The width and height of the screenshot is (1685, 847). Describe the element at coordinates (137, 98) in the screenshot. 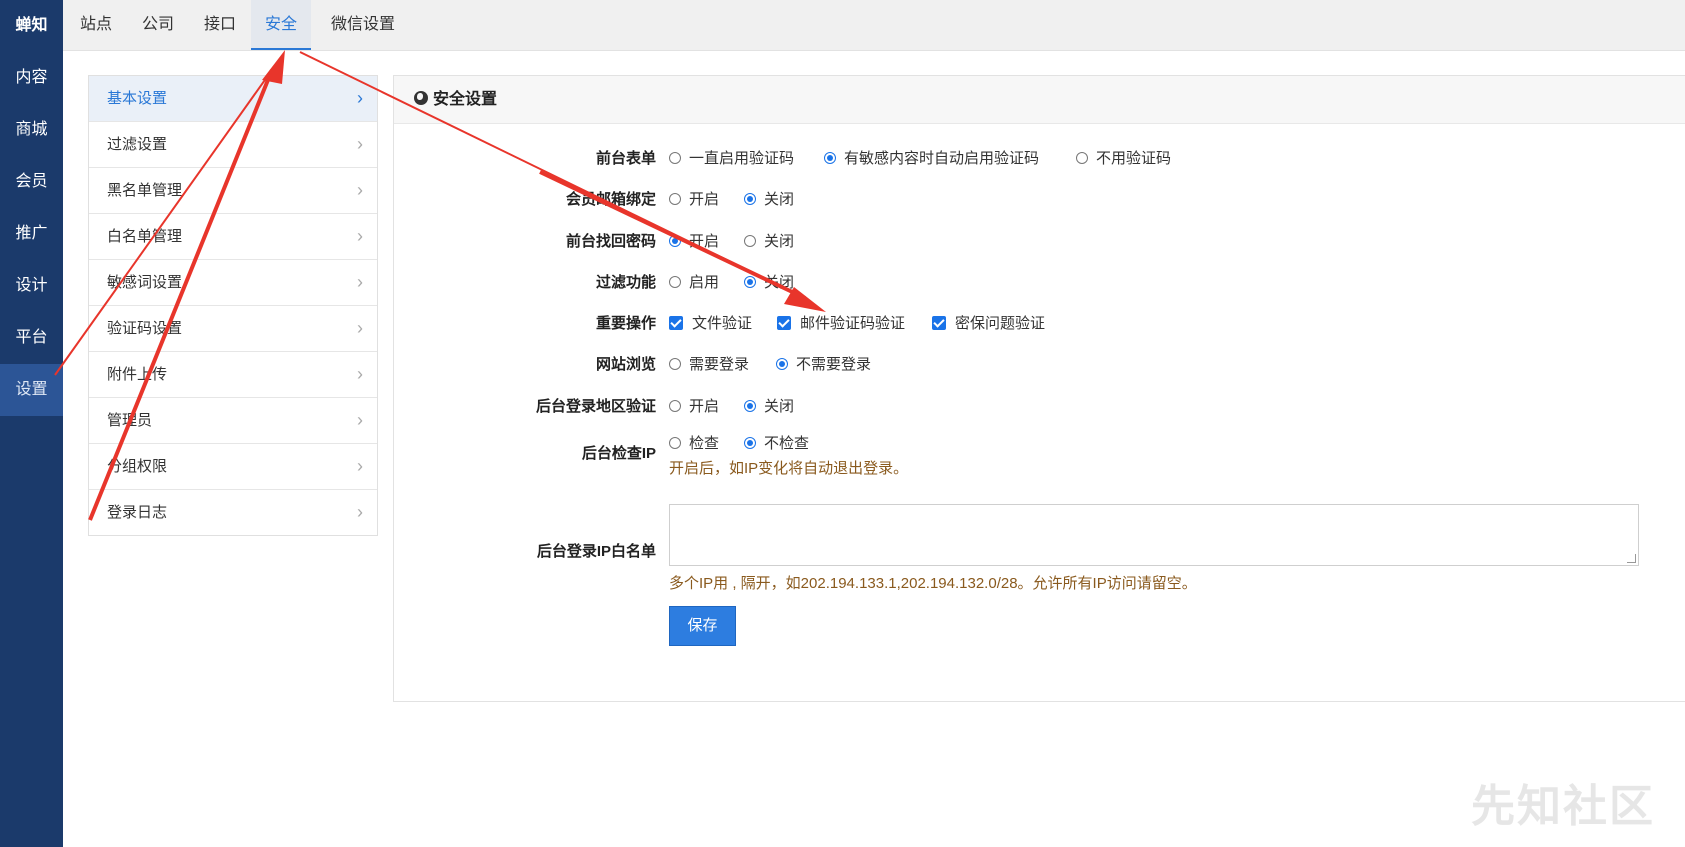

I see `submenu-item-label: 基本设置` at that location.